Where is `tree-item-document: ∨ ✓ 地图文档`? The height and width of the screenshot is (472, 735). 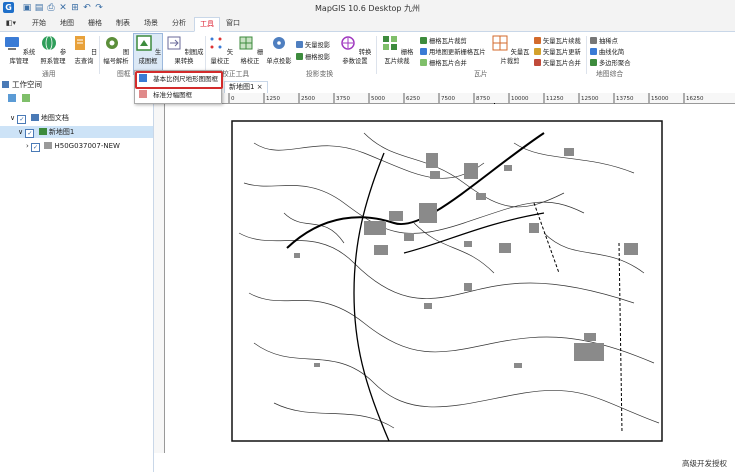
tree-item-document: ∨ ✓ 地图文档 is located at coordinates (76, 118).